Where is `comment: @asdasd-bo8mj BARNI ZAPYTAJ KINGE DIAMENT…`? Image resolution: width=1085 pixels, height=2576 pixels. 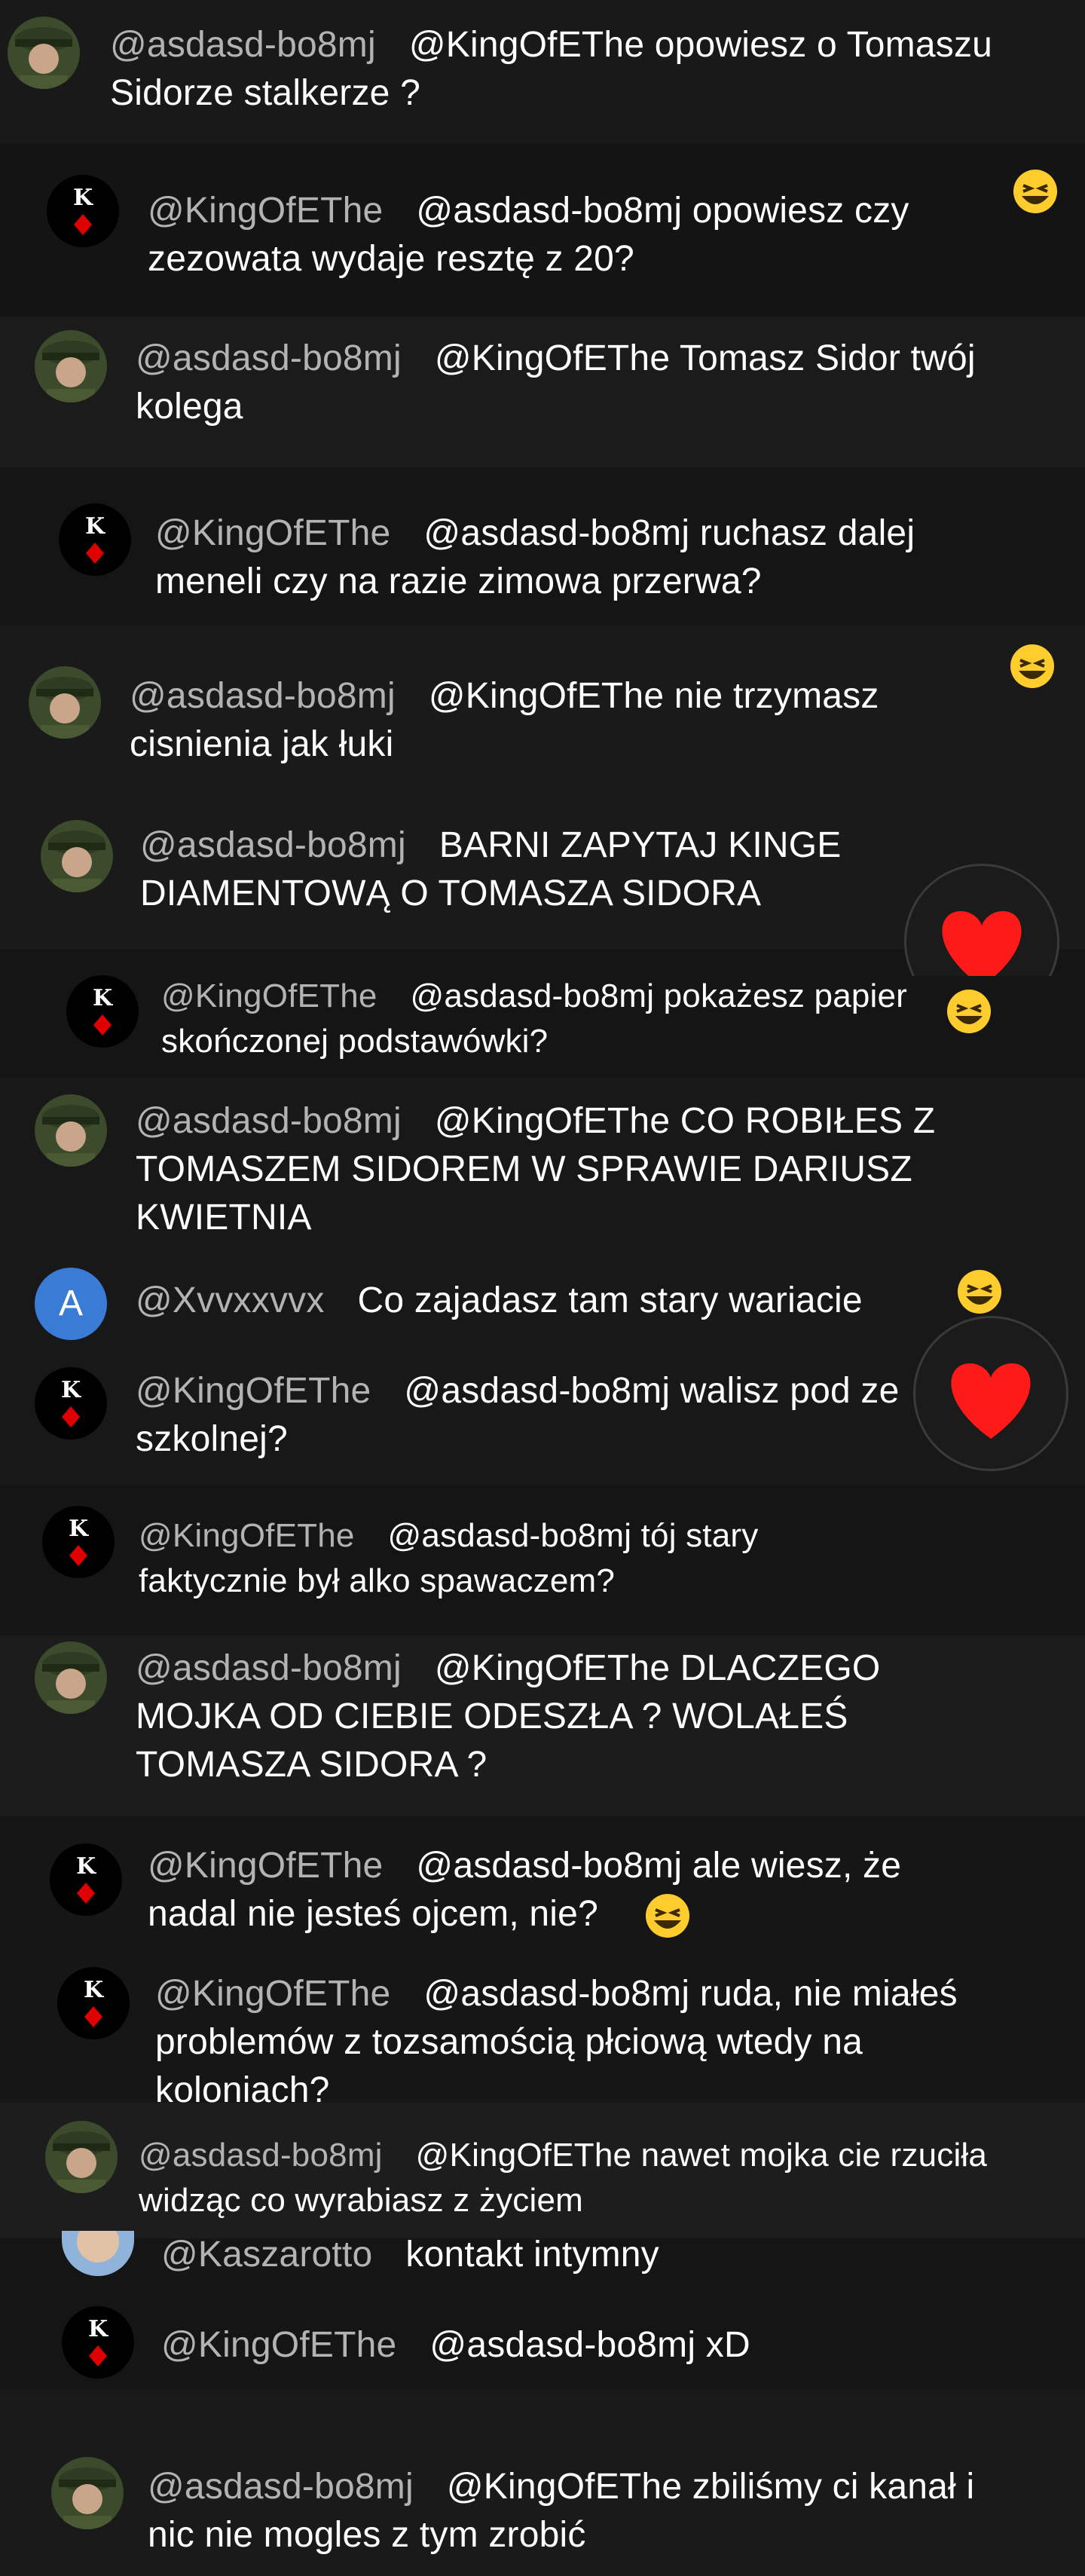 comment: @asdasd-bo8mj BARNI ZAPYTAJ KINGE DIAMENT… is located at coordinates (542, 887).